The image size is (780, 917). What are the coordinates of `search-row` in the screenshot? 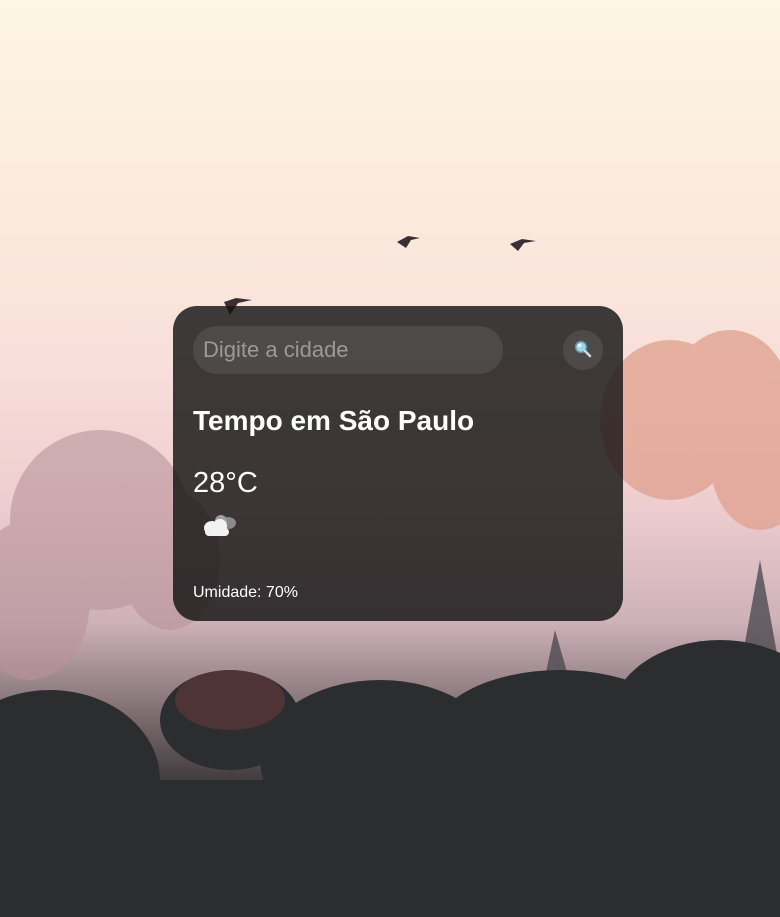 It's located at (398, 350).